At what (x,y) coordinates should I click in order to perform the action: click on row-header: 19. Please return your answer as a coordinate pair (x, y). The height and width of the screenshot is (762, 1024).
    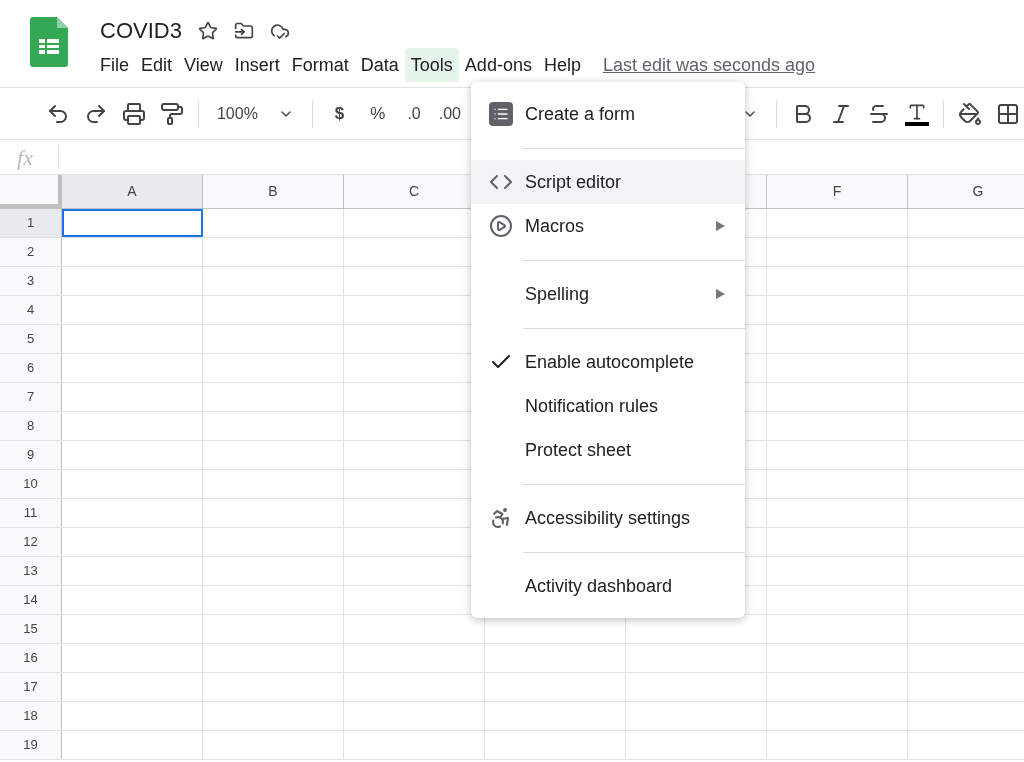
    Looking at the image, I should click on (31, 745).